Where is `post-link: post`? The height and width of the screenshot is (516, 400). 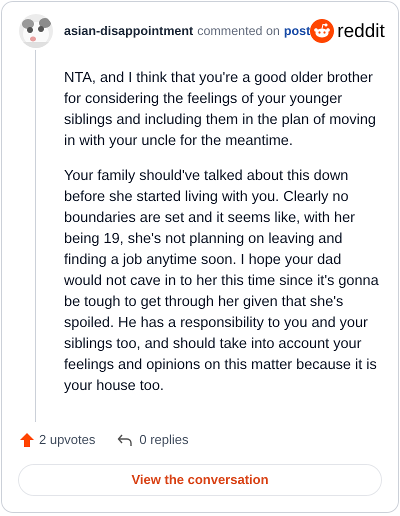 post-link: post is located at coordinates (297, 31).